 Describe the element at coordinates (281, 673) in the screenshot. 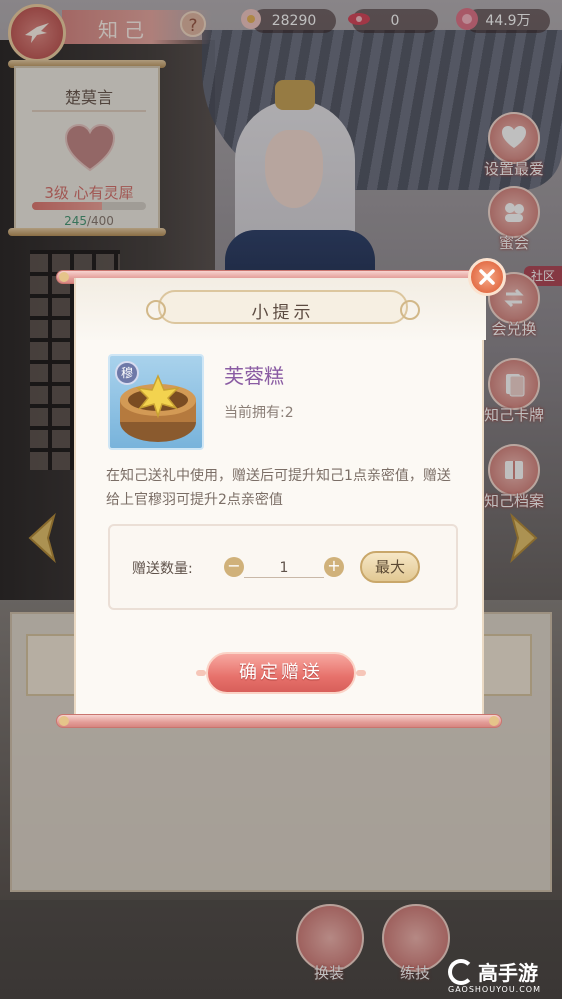

I see `confirm-gift-button: 确定赠送` at that location.